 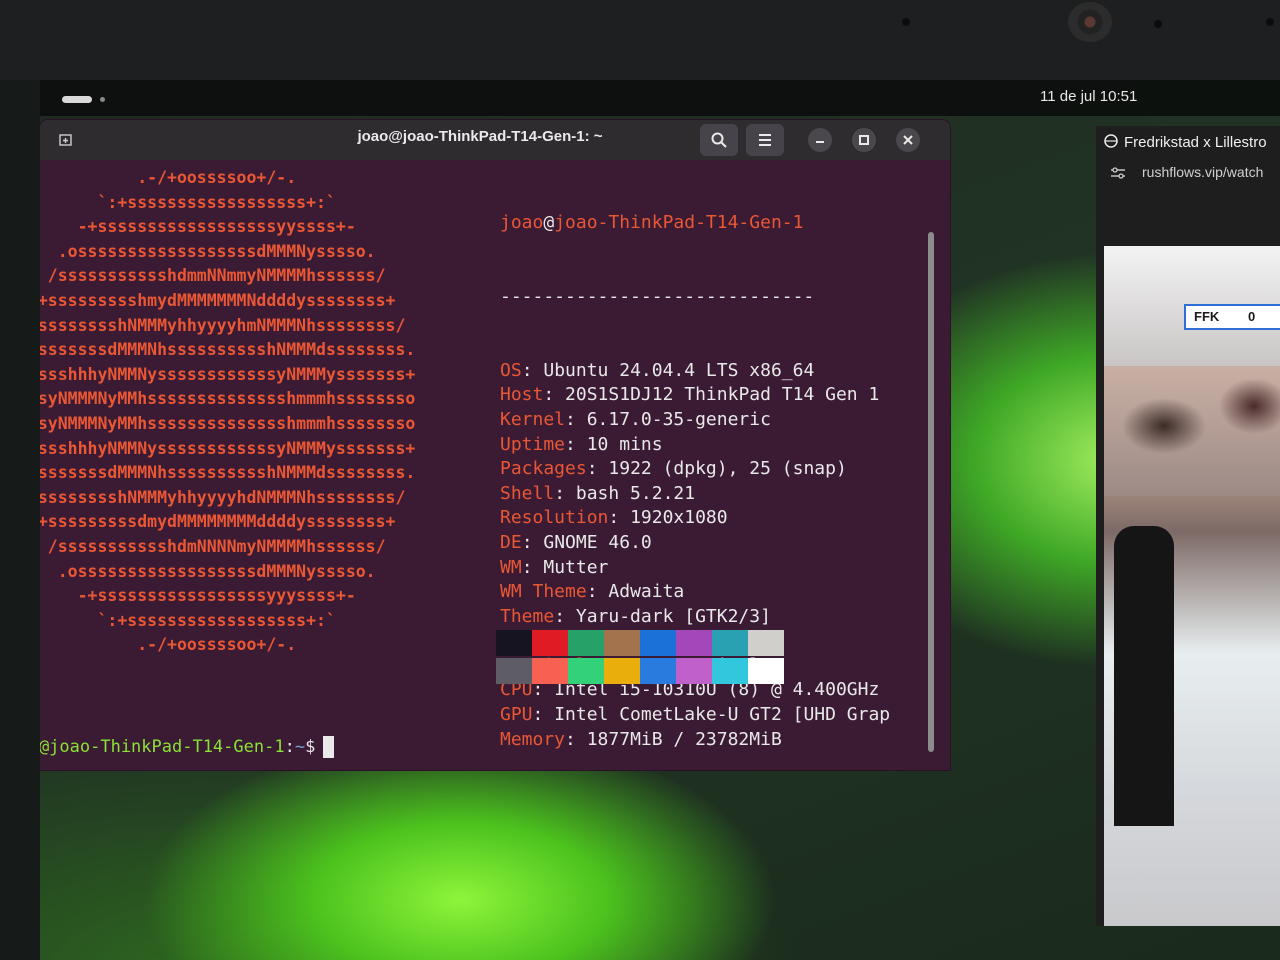 What do you see at coordinates (679, 518) in the screenshot?
I see `info-value: 1920x1080` at bounding box center [679, 518].